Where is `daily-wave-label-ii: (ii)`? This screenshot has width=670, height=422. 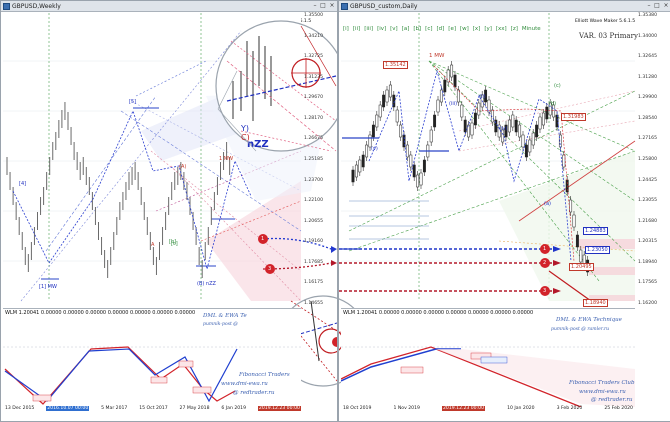
daily-wave-label-ii: (ii) is located at coordinates (482, 97).